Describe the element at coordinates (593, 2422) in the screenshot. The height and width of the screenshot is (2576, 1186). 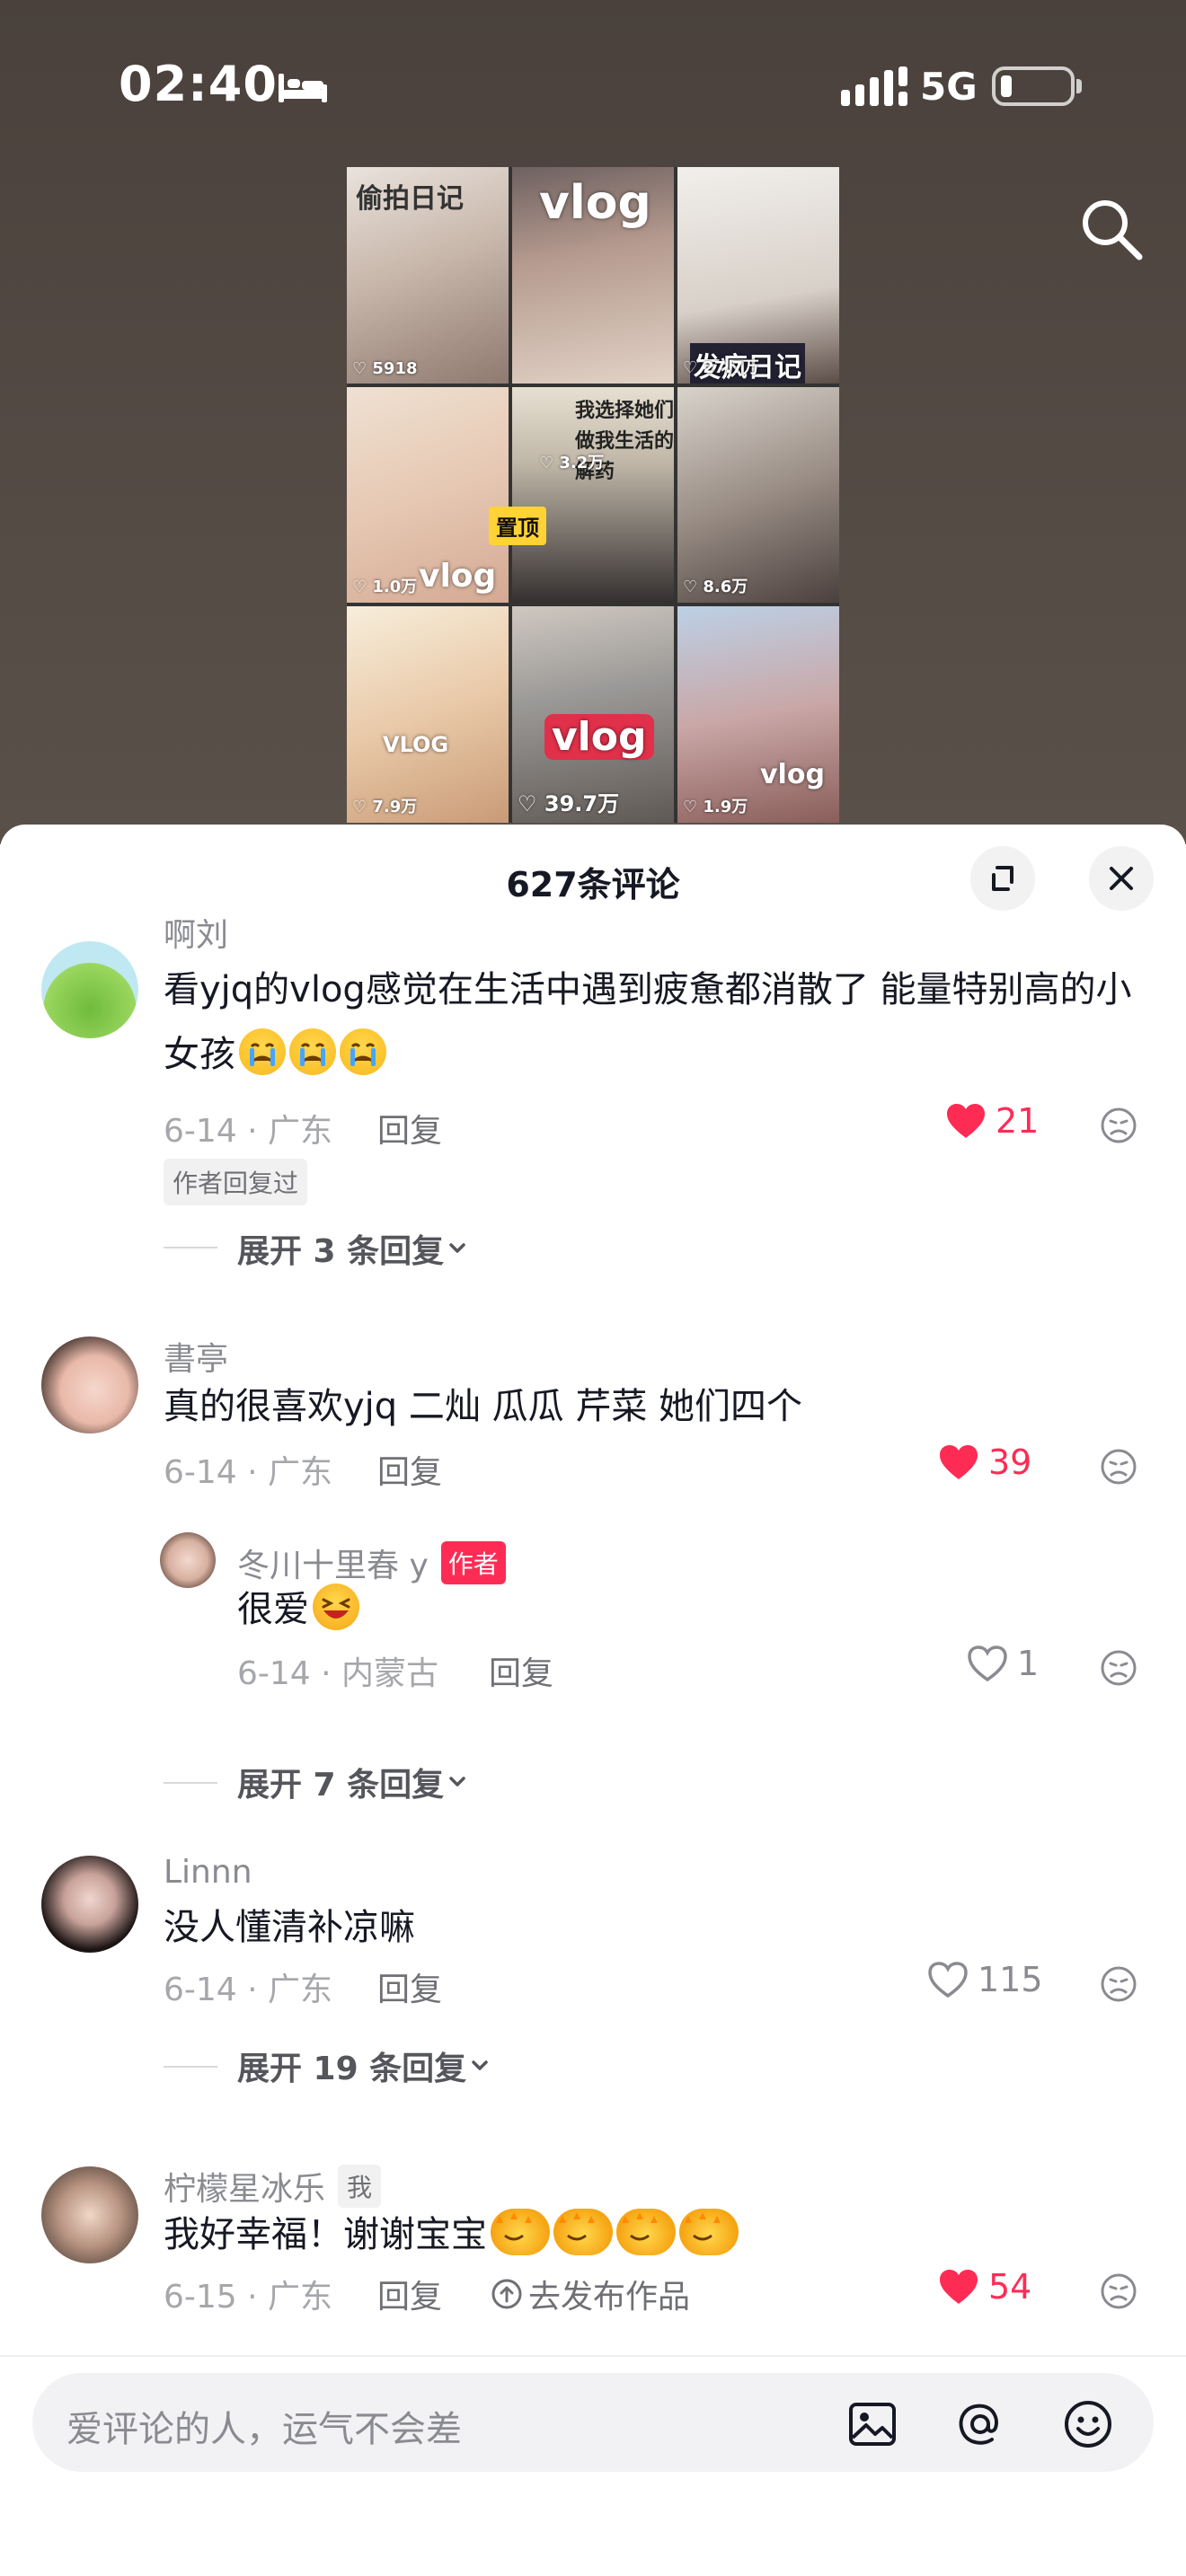
I see `comment-input: 爱评论的人，运气不会差` at that location.